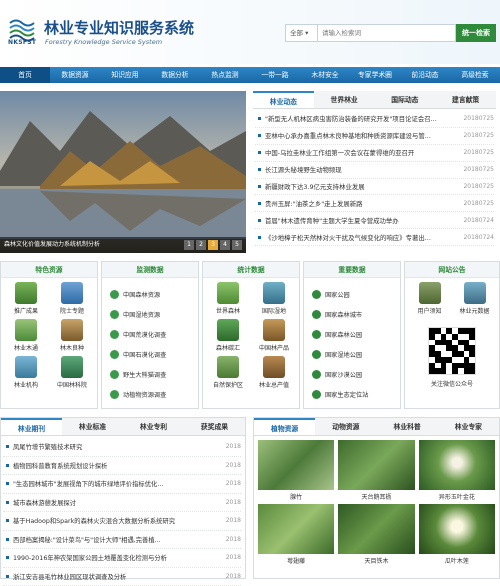 This screenshot has height=586, width=500. What do you see at coordinates (356, 394) in the screenshot?
I see `key-item: 国家生态定位站` at bounding box center [356, 394].